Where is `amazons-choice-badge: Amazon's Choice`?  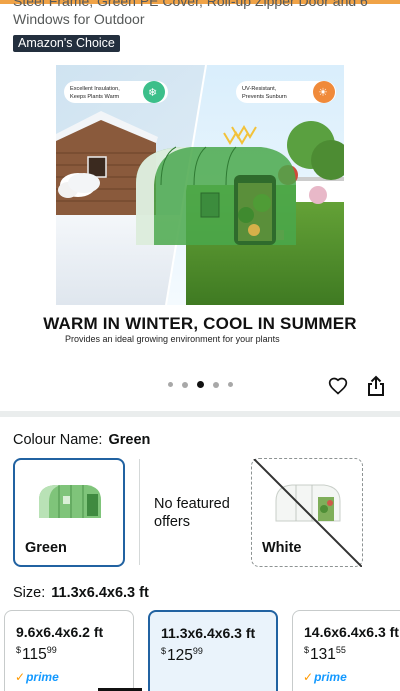
amazons-choice-badge: Amazon's Choice is located at coordinates (66, 43).